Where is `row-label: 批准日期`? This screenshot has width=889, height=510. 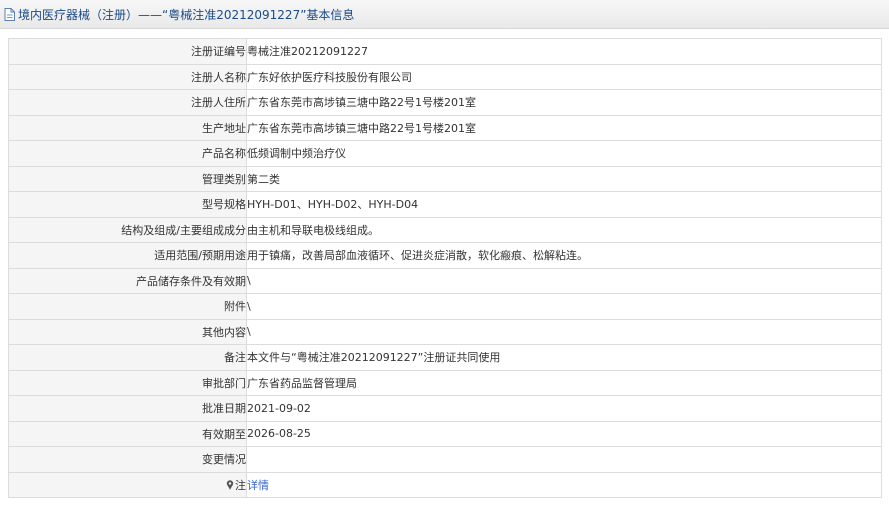 row-label: 批准日期 is located at coordinates (127, 408).